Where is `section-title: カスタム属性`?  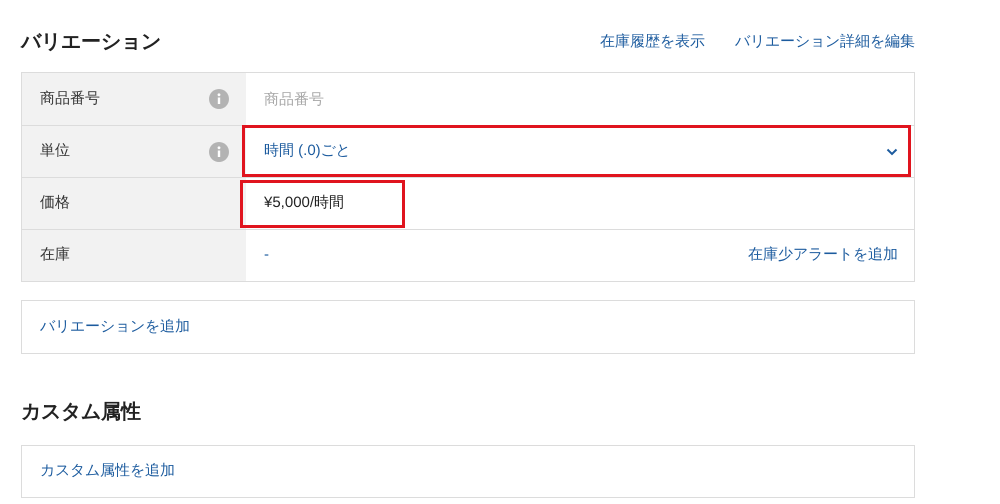 section-title: カスタム属性 is located at coordinates (81, 412).